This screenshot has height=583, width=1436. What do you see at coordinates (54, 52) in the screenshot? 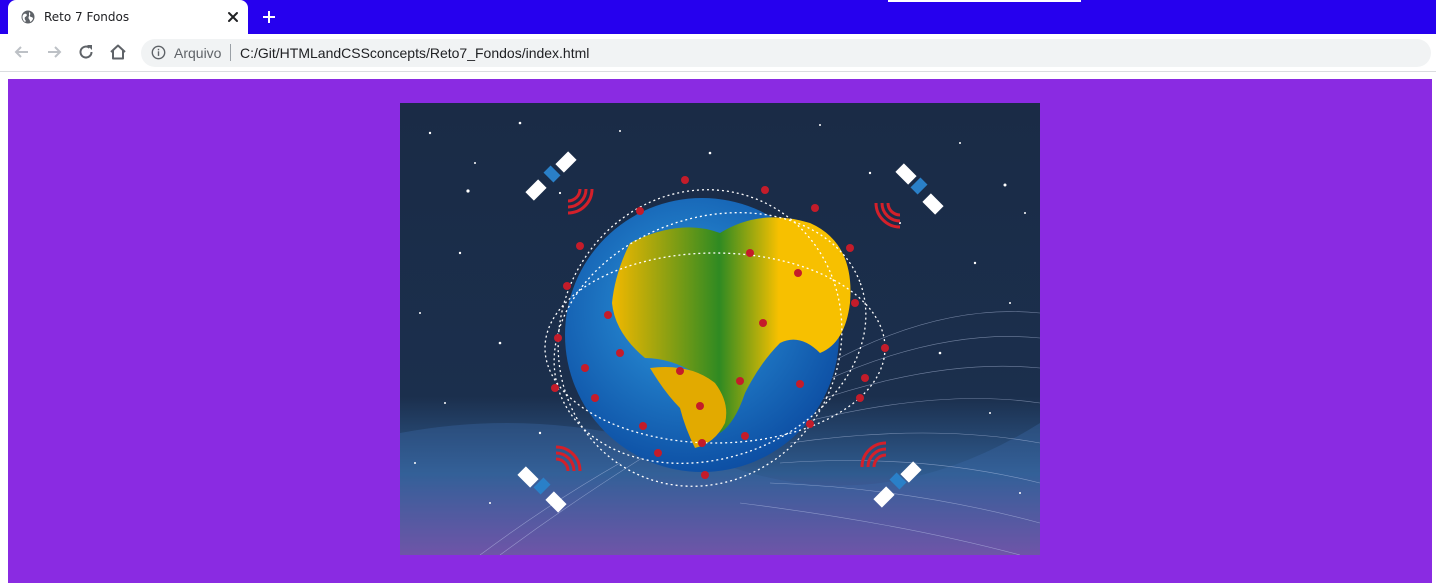
I see `forward-icon` at bounding box center [54, 52].